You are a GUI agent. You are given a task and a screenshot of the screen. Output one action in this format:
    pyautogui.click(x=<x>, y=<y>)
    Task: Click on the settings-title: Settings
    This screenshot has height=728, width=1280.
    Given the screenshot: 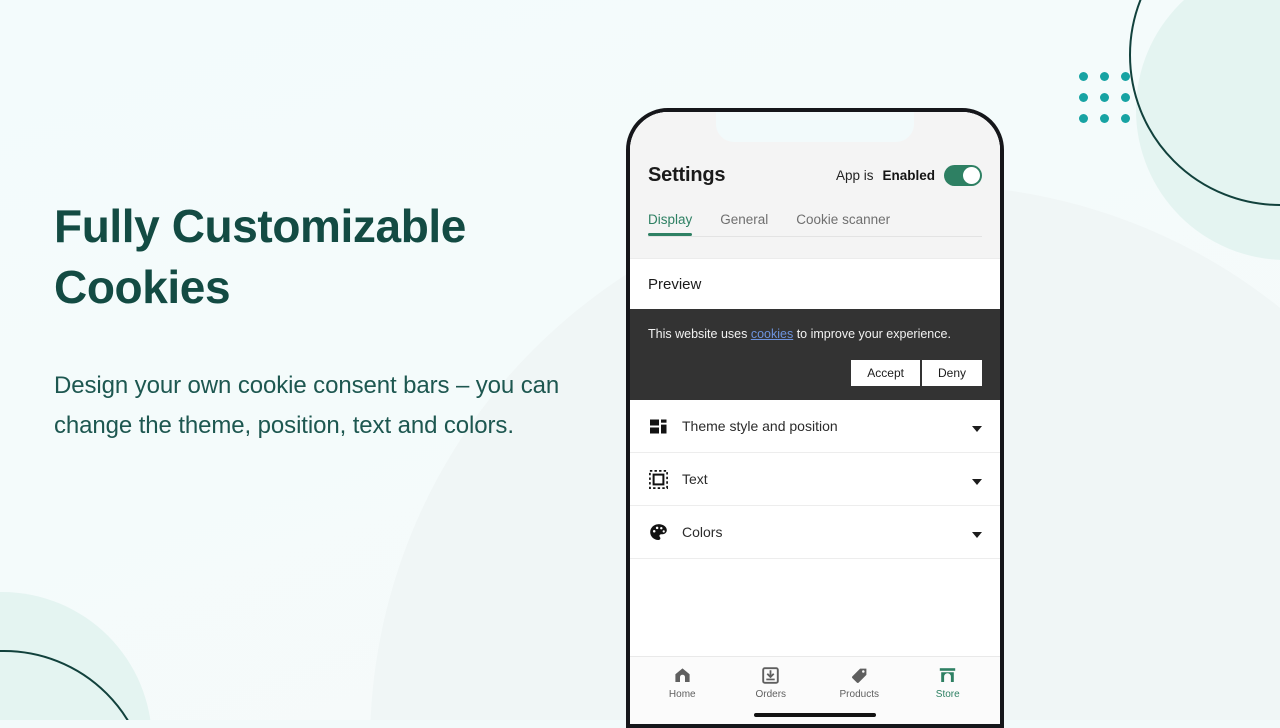 What is the action you would take?
    pyautogui.click(x=687, y=175)
    